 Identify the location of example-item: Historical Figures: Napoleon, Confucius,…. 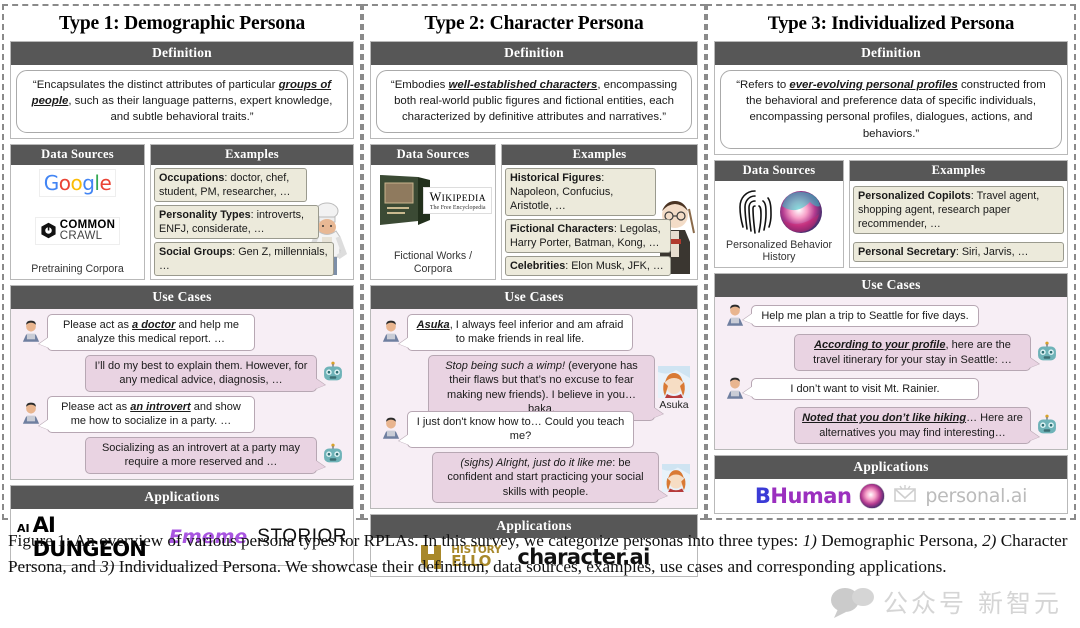
(581, 191).